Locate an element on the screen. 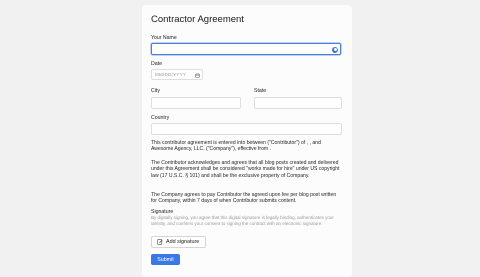 The width and height of the screenshot is (480, 277). your-name-input is located at coordinates (246, 56).